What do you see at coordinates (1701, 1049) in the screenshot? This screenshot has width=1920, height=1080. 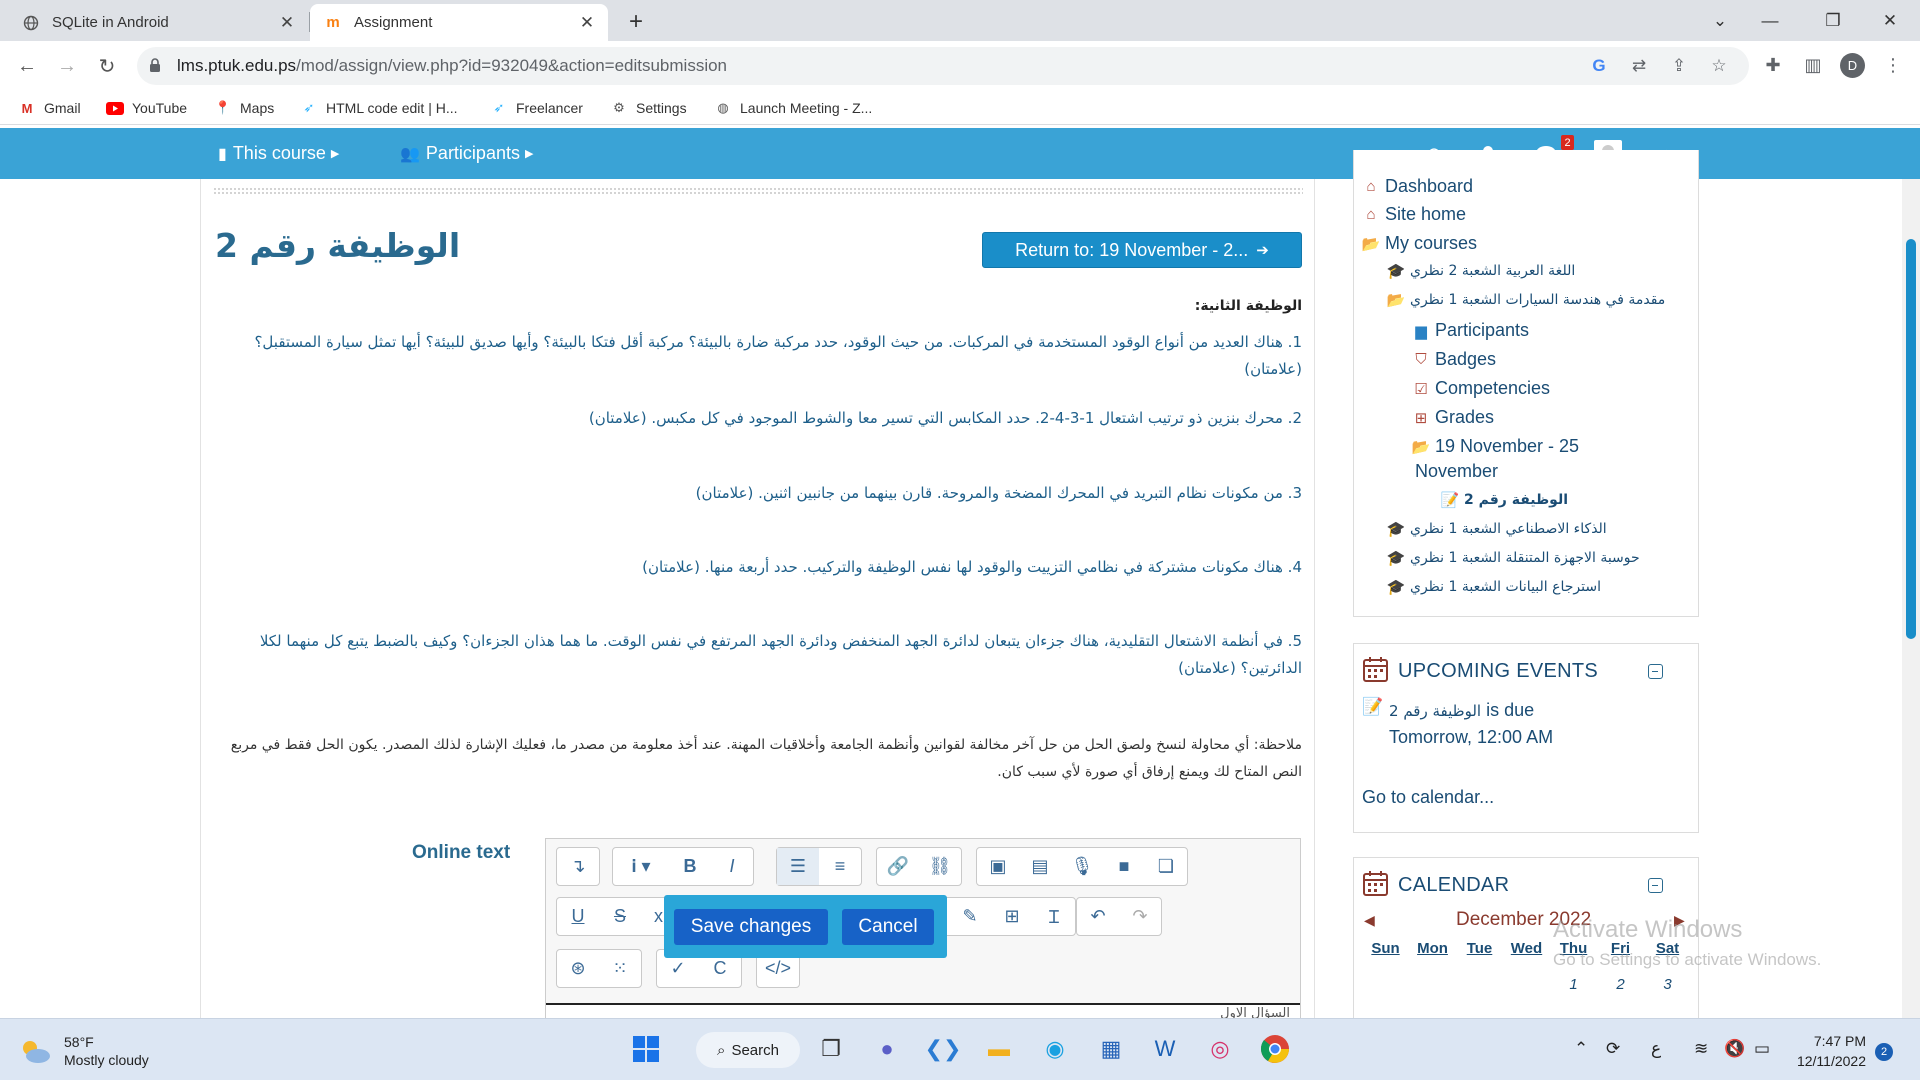 I see `wifi-icon: ≋` at bounding box center [1701, 1049].